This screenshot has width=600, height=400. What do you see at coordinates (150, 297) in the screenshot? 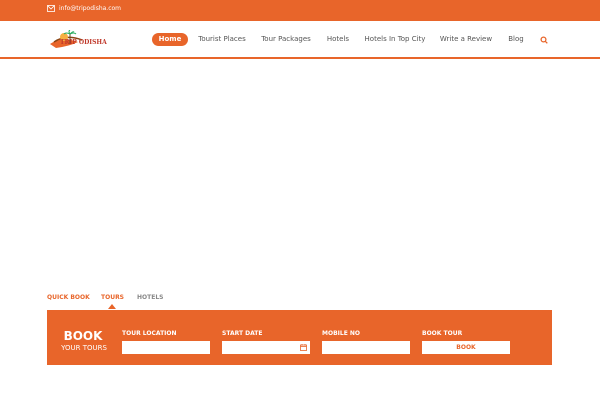
I see `tab-hotels: HOTELS` at bounding box center [150, 297].